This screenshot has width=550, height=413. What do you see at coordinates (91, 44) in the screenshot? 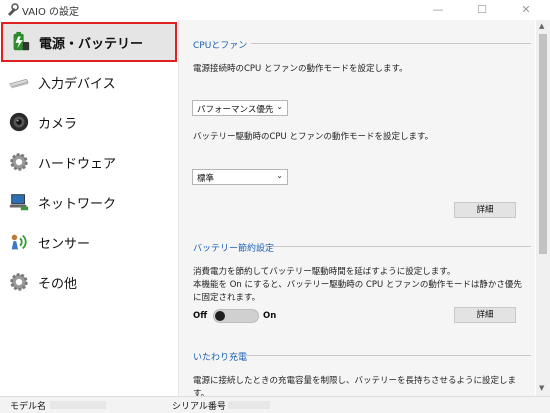
I see `sidebar-item-label: 電源・バッテリー` at bounding box center [91, 44].